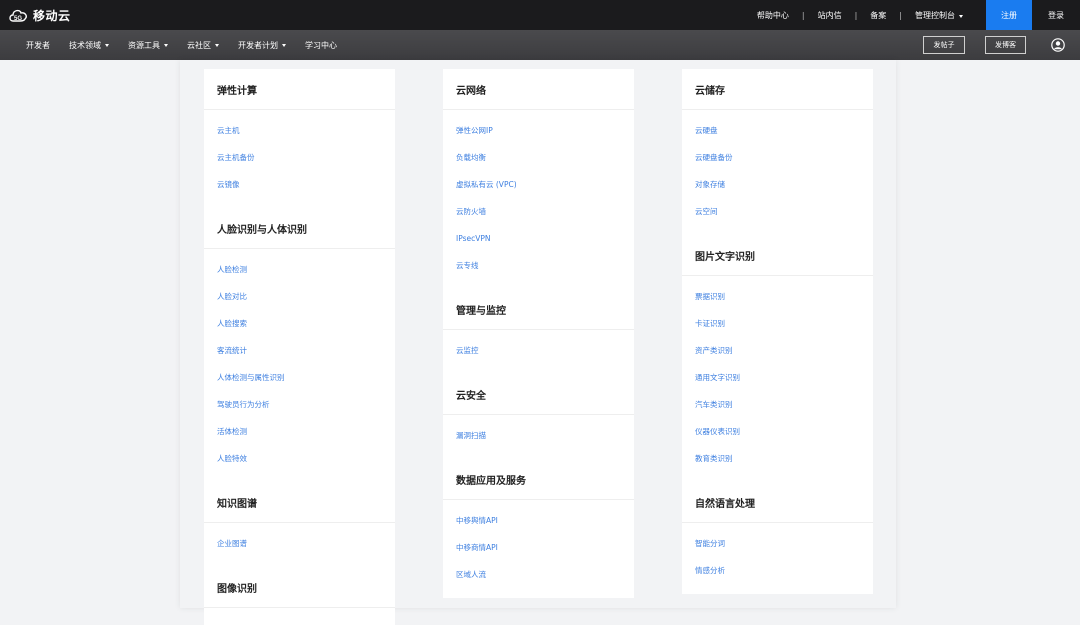 Image resolution: width=1080 pixels, height=625 pixels. I want to click on catalog-section: 自然语言处理 智能分词 情感分析, so click(777, 538).